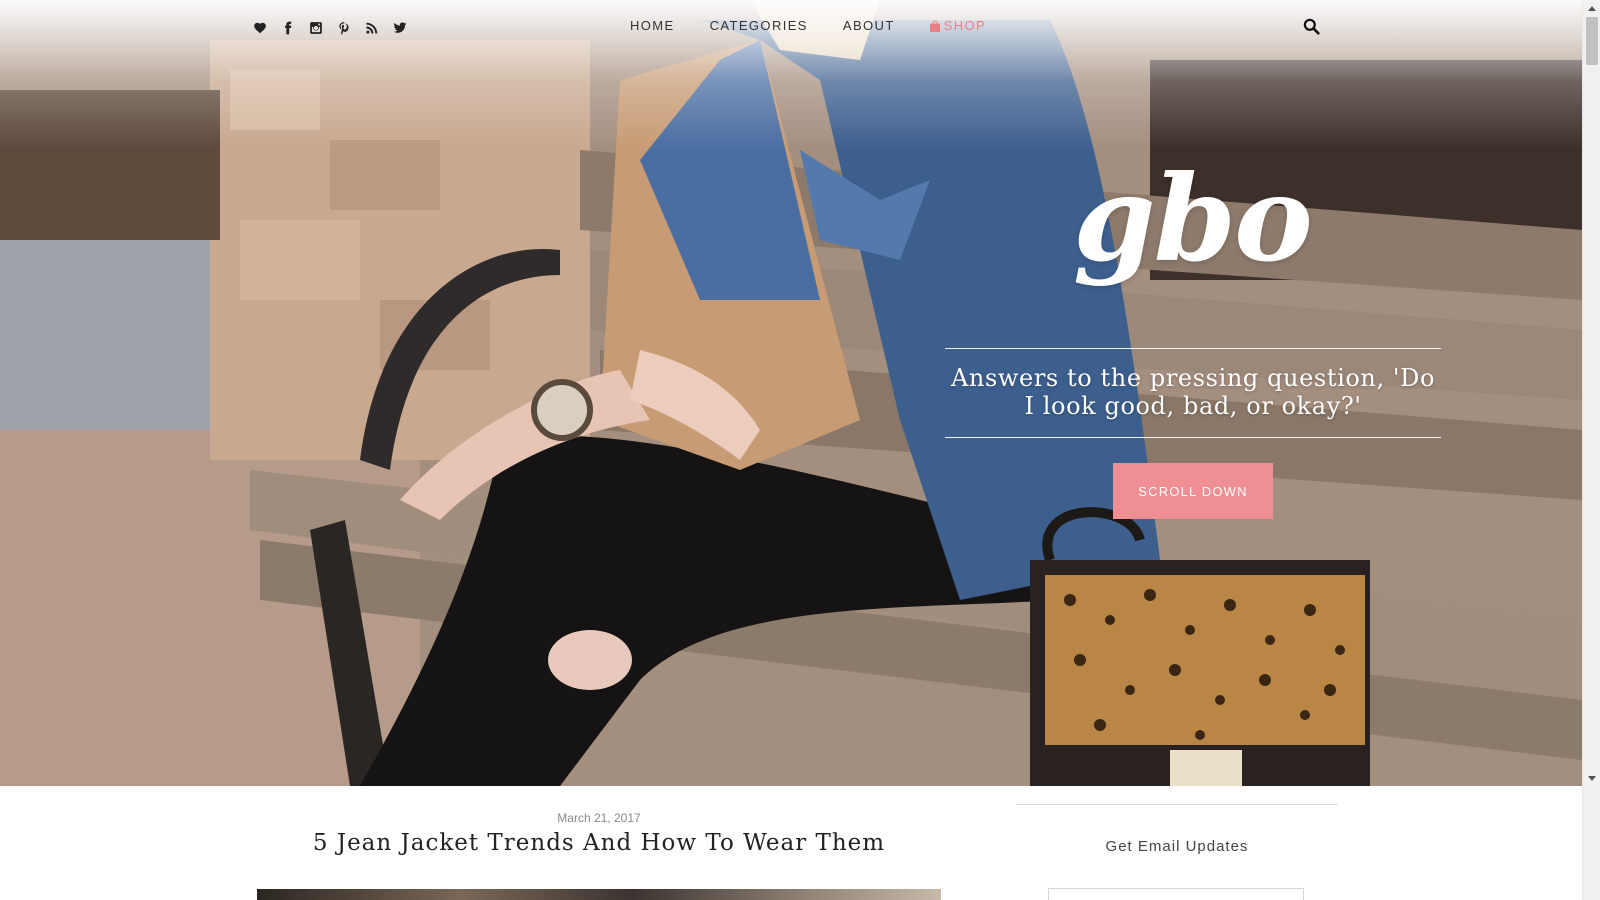  I want to click on email-field, so click(1176, 894).